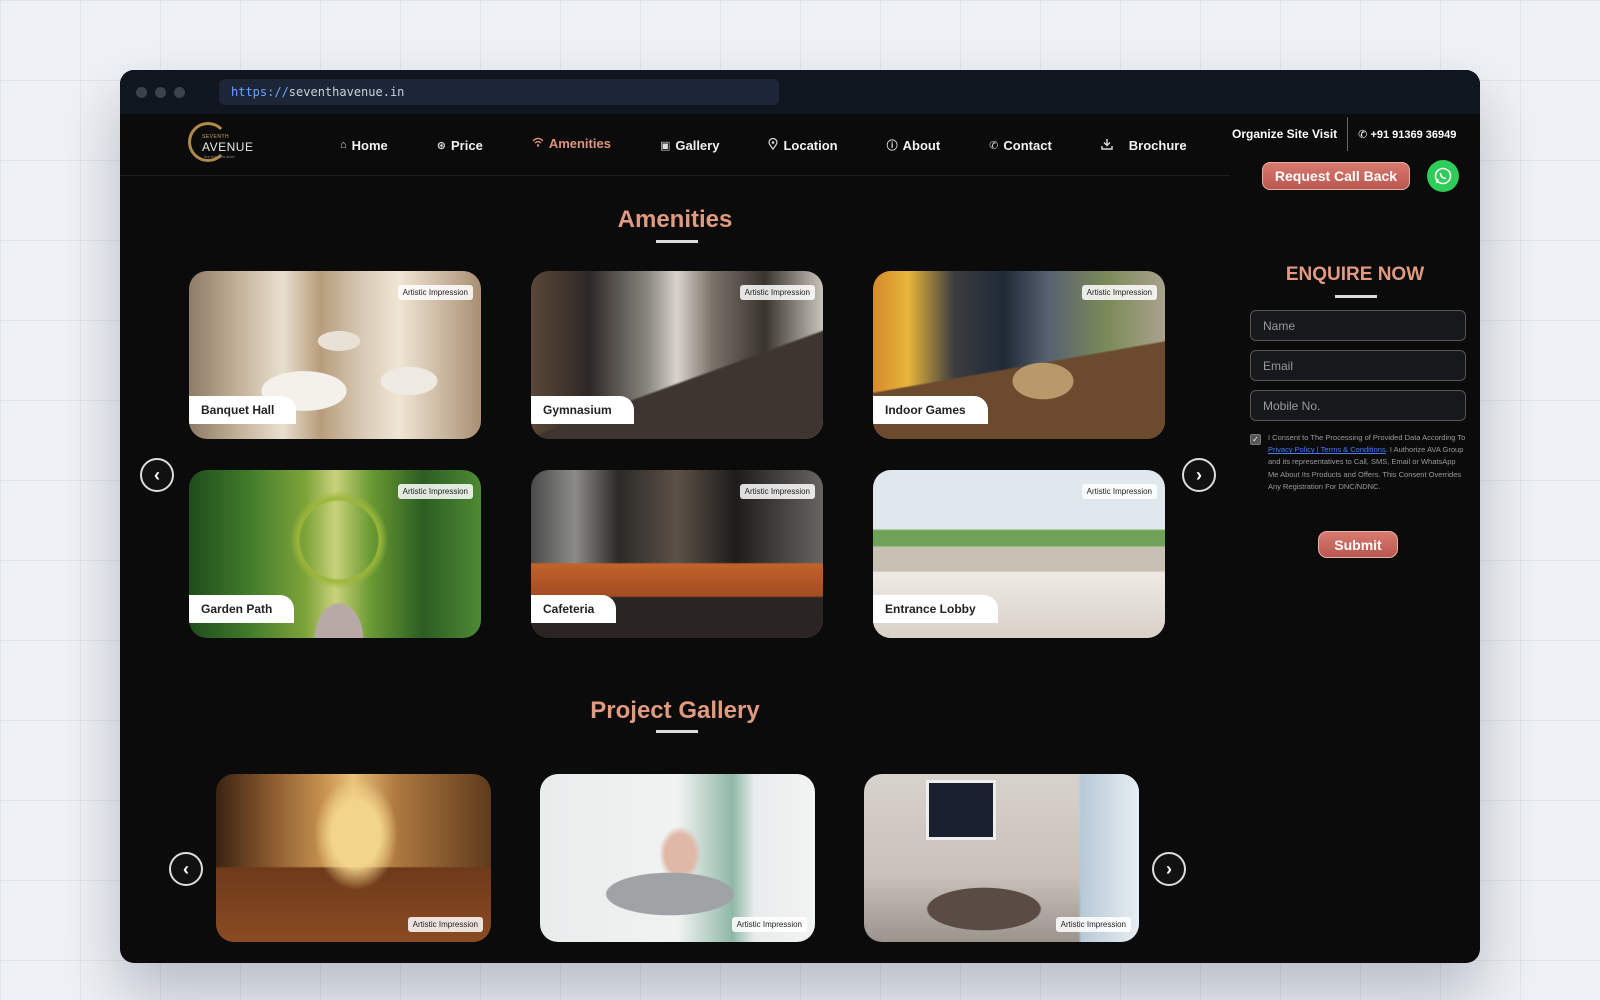 This screenshot has width=1600, height=1000. What do you see at coordinates (1358, 405) in the screenshot?
I see `mobile-field` at bounding box center [1358, 405].